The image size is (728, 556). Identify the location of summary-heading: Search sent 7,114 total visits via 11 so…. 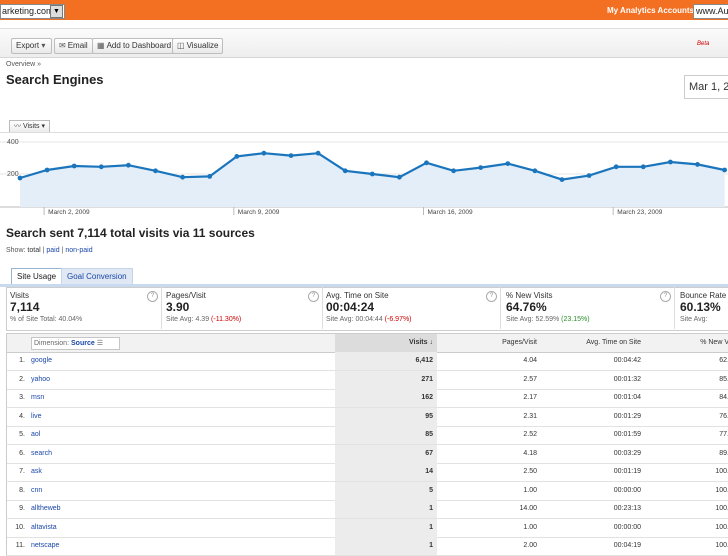
(130, 233).